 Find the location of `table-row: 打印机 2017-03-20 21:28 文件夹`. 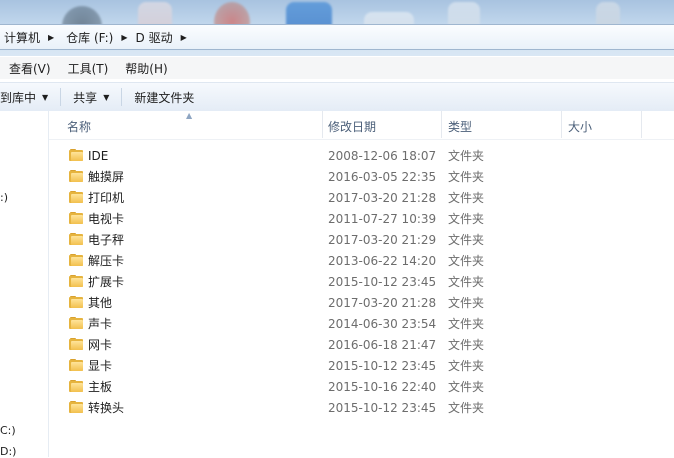

table-row: 打印机 2017-03-20 21:28 文件夹 is located at coordinates (361, 197).